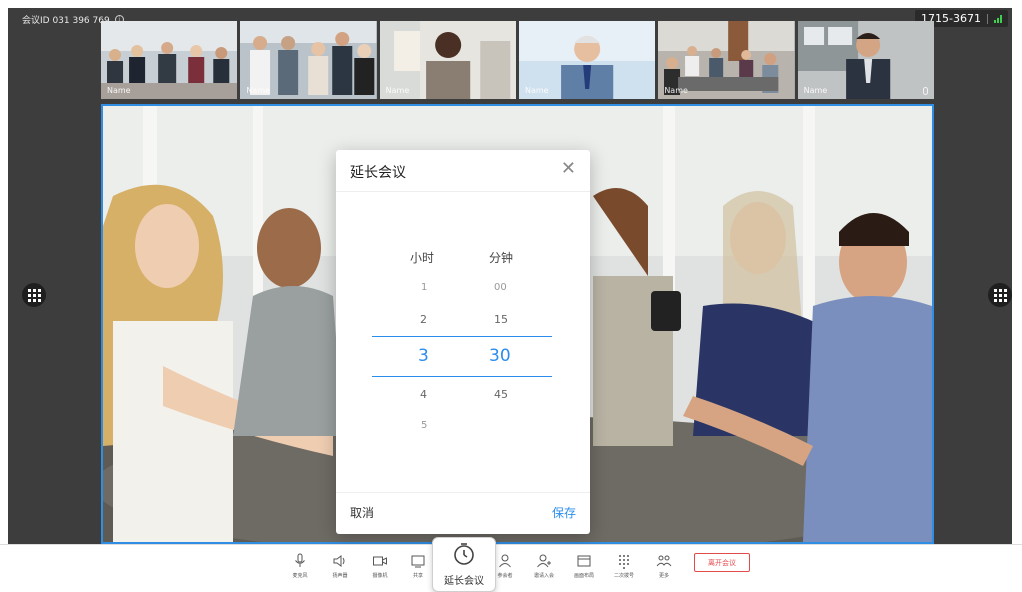  Describe the element at coordinates (423, 319) in the screenshot. I see `hour-option: 2` at that location.